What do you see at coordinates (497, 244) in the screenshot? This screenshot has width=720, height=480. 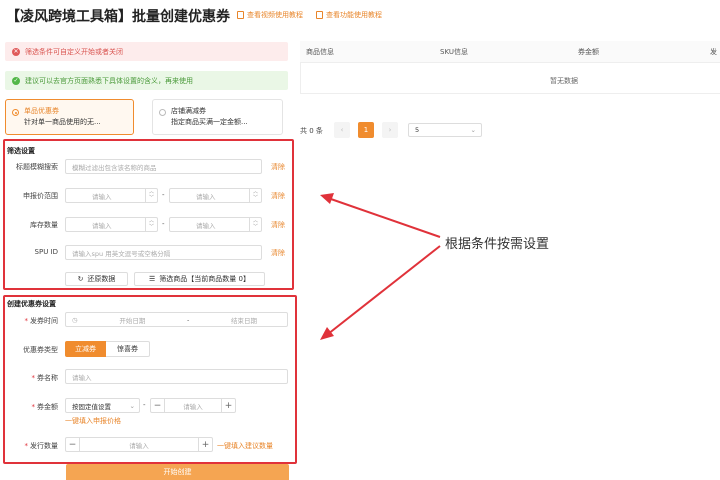 I see `annotation-text: 根据条件按需设置` at bounding box center [497, 244].